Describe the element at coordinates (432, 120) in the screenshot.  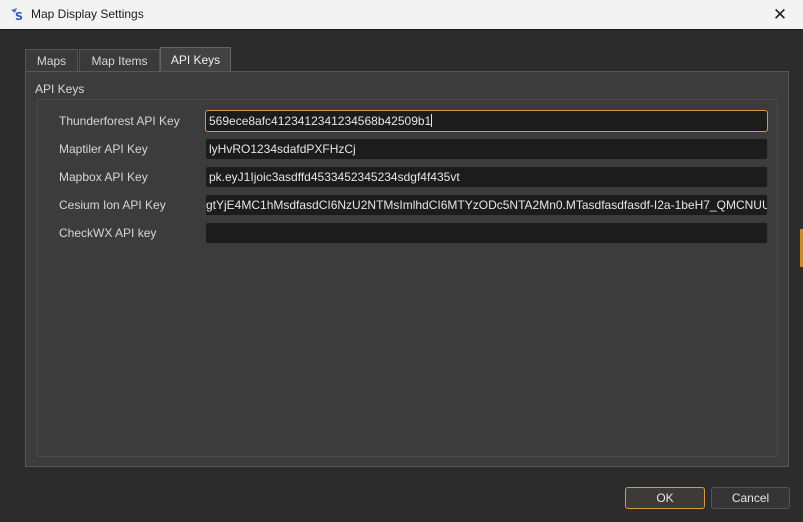
I see `text-caret` at that location.